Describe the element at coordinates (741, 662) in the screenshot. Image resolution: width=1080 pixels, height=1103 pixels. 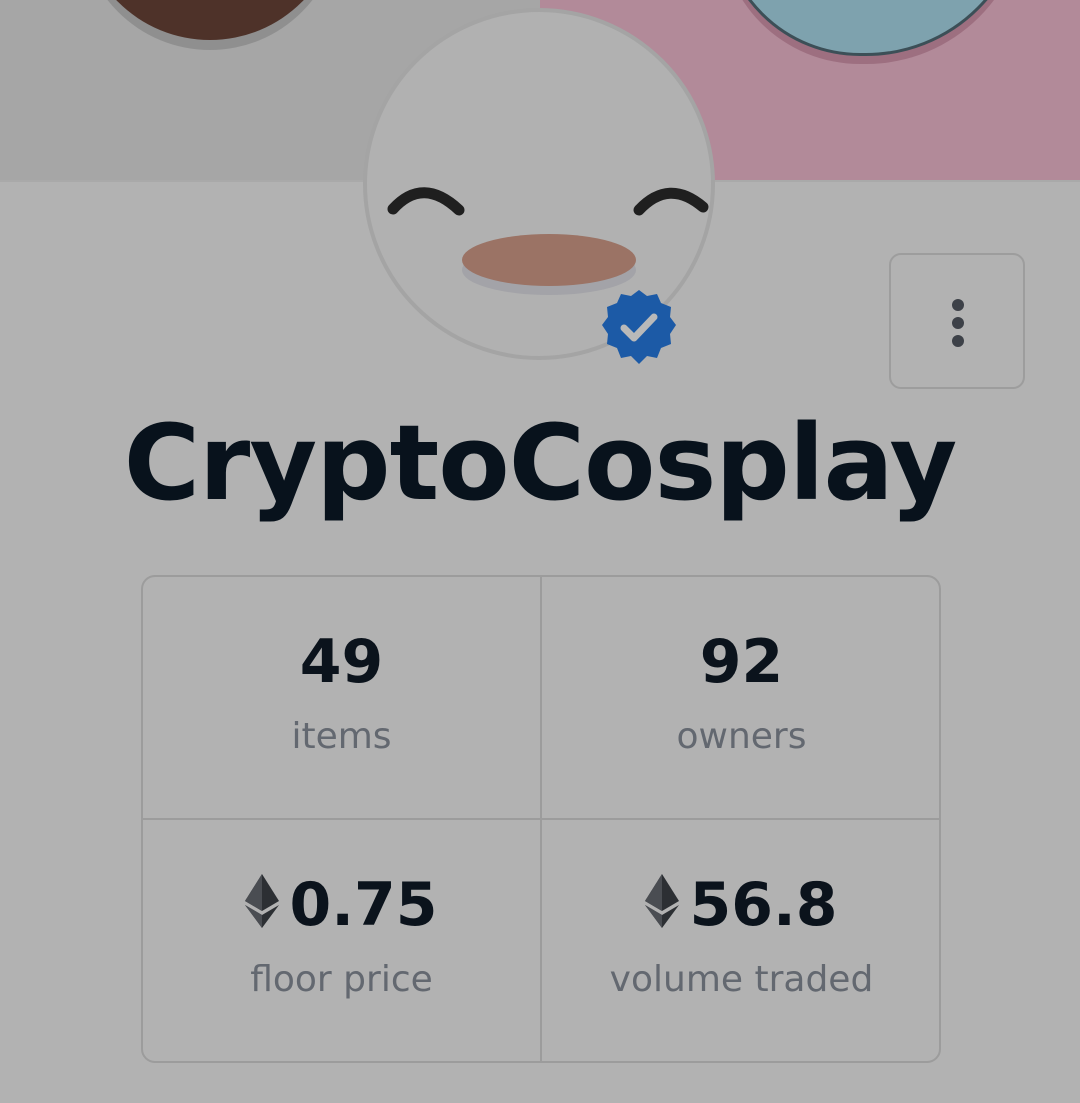
I see `stat-owners-value: 92` at that location.